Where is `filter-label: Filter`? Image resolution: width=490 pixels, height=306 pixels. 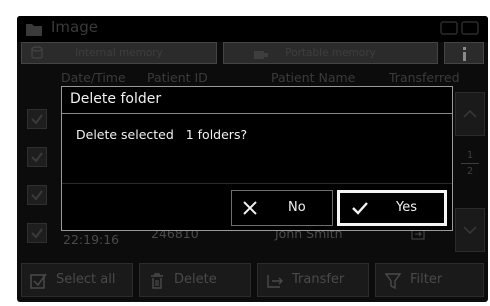
filter-label: Filter is located at coordinates (426, 279).